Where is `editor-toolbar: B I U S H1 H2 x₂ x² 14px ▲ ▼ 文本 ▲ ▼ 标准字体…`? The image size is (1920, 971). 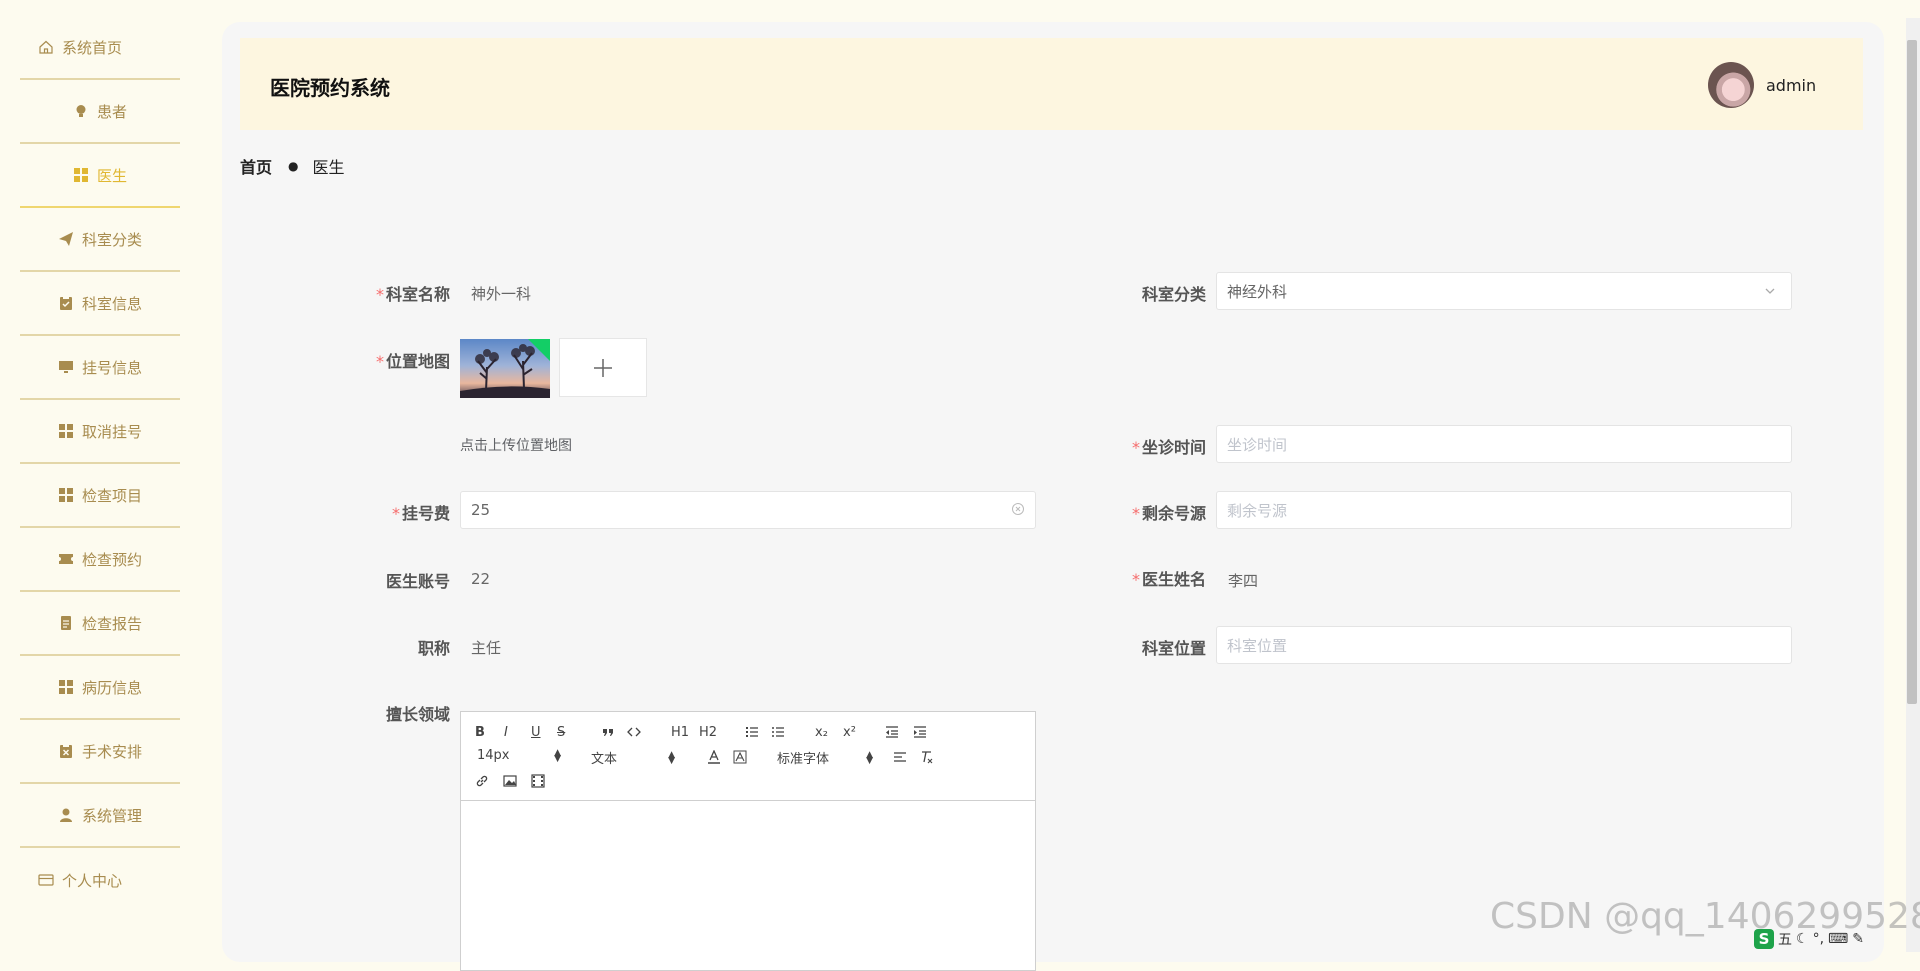 editor-toolbar: B I U S H1 H2 x₂ x² 14px ▲ ▼ 文本 ▲ ▼ 标准字体… is located at coordinates (748, 756).